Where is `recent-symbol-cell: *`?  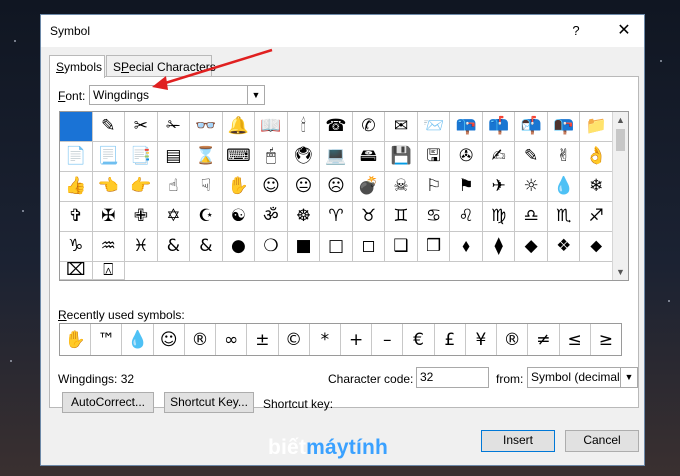 recent-symbol-cell: * is located at coordinates (325, 339).